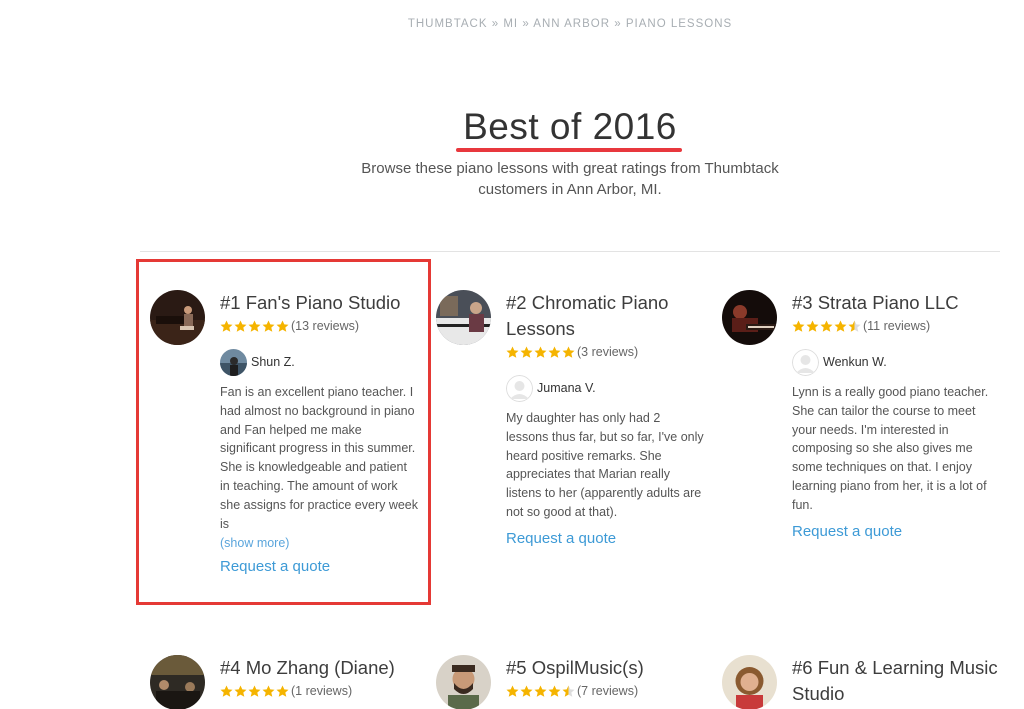 This screenshot has width=1024, height=709. Describe the element at coordinates (897, 303) in the screenshot. I see `pro-name: #3 Strata Piano LLC` at that location.